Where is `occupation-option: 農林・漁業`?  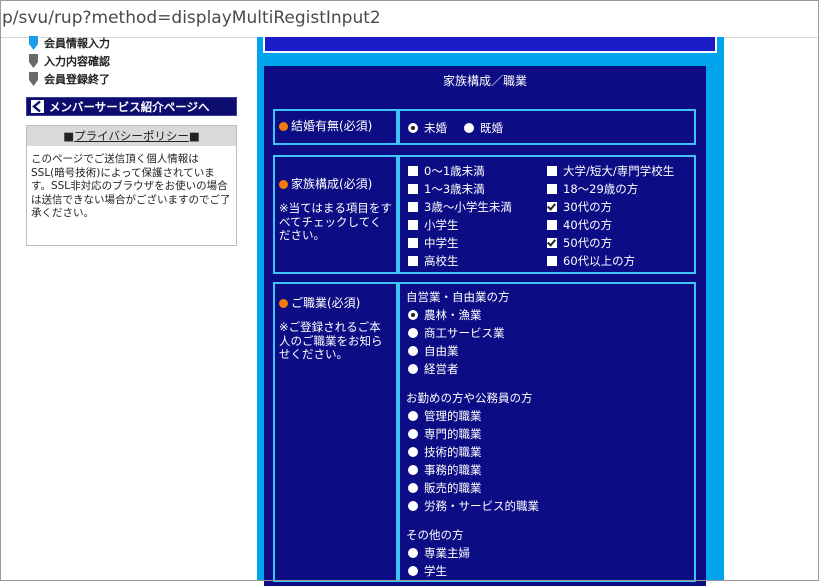
occupation-option: 農林・漁業 is located at coordinates (445, 315).